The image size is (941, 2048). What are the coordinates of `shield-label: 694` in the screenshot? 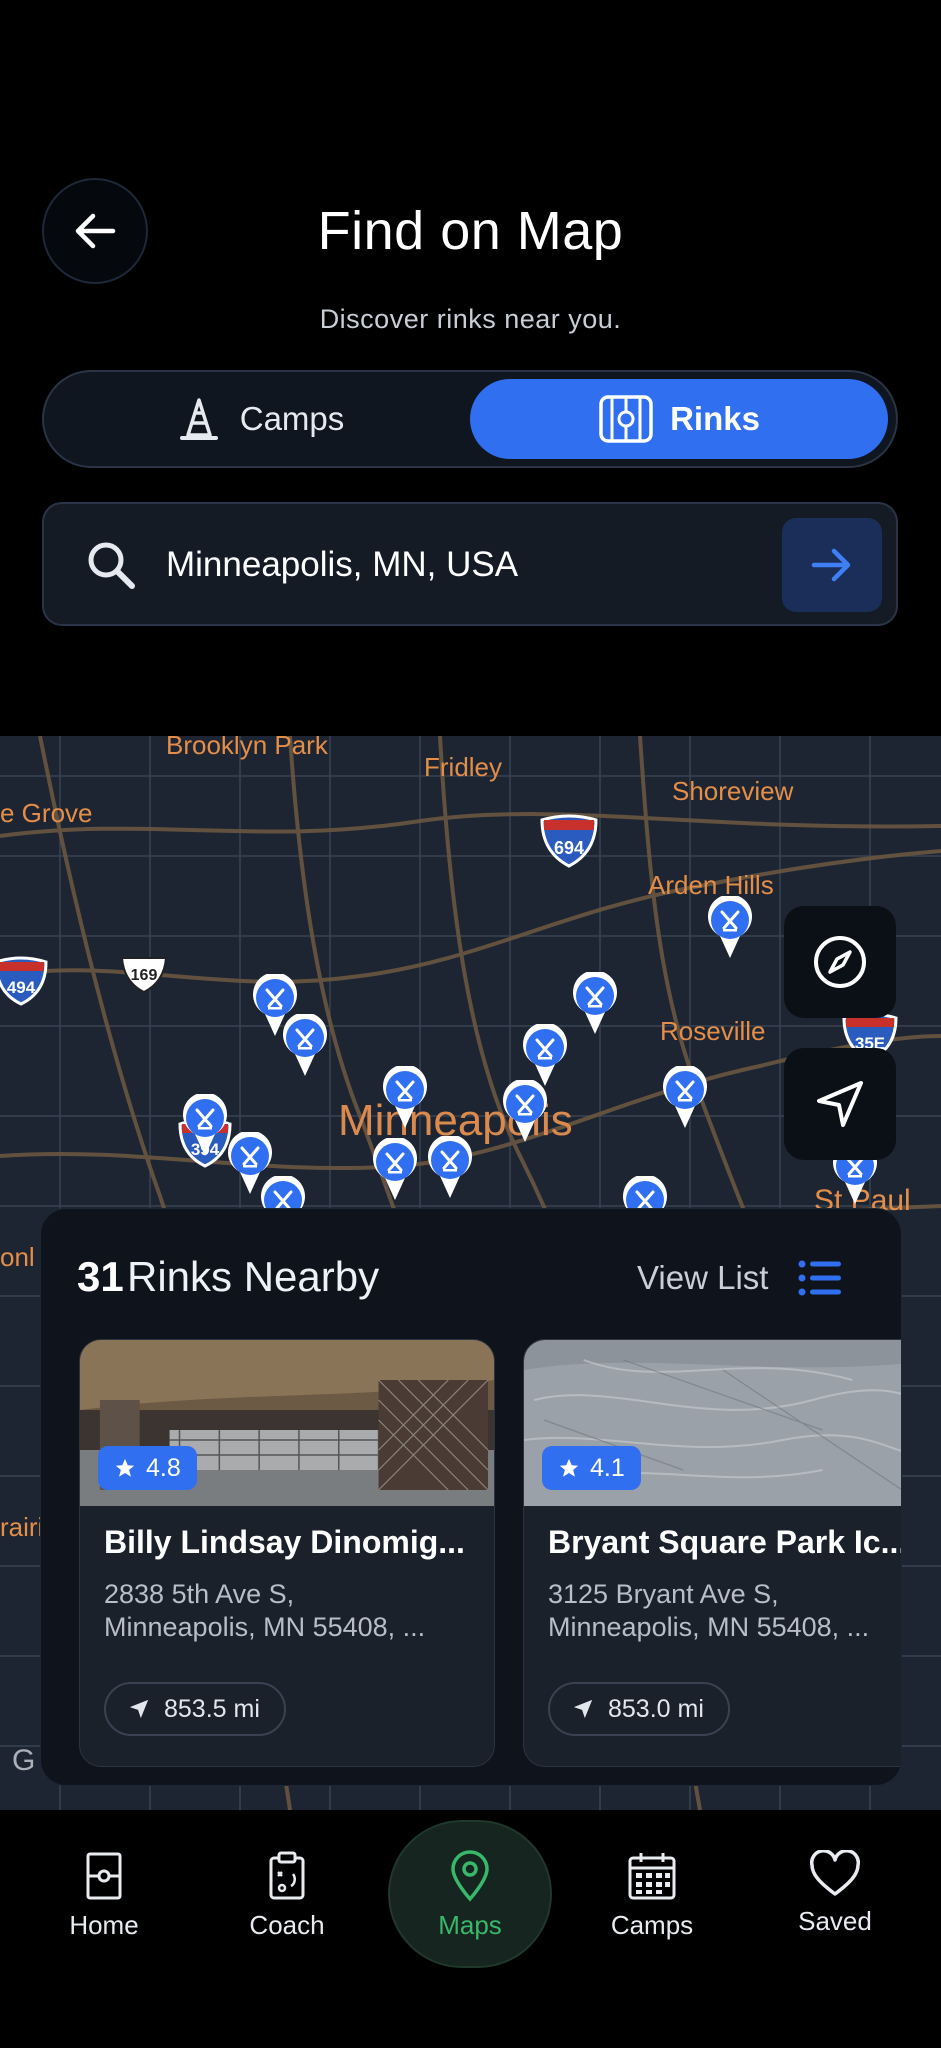 It's located at (569, 848).